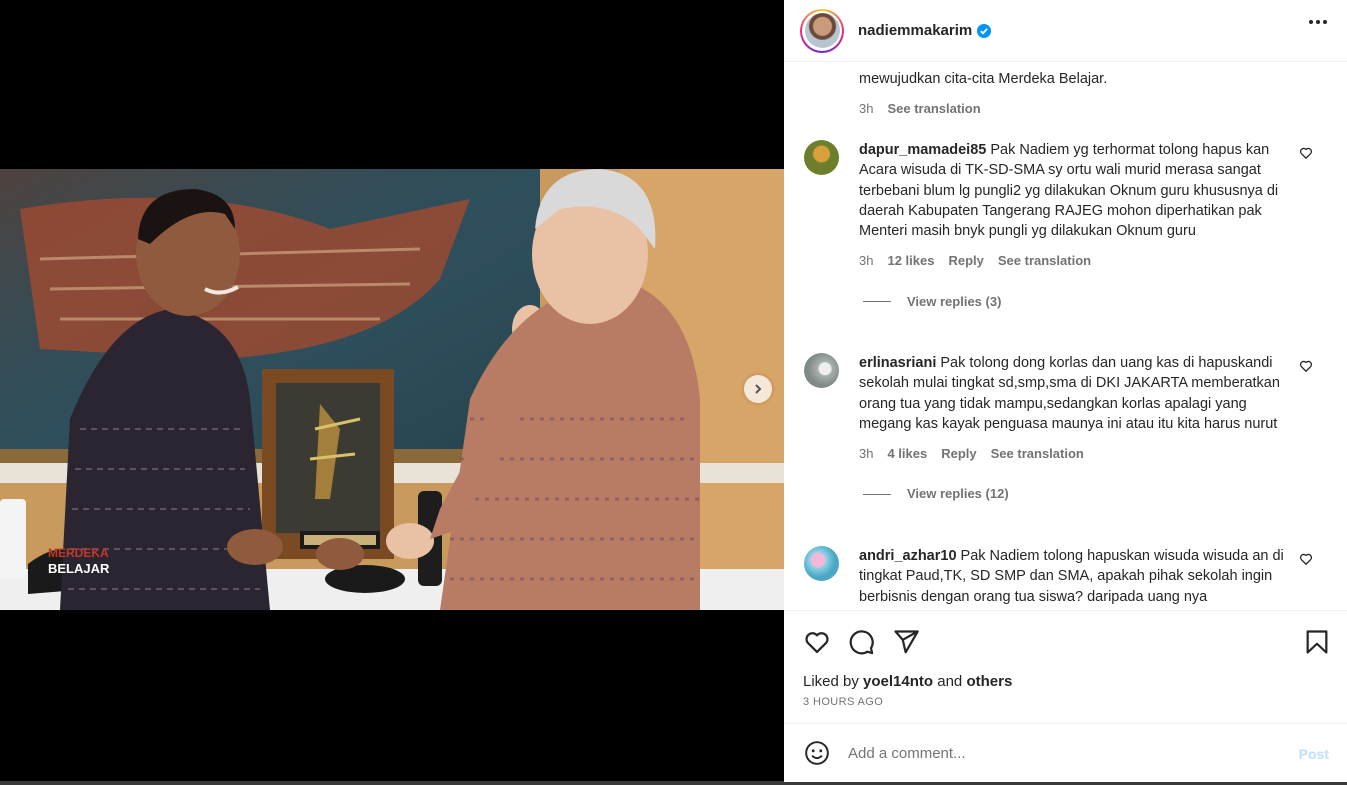 The height and width of the screenshot is (785, 1347). I want to click on post-timestamp: 3 HOURS AGO, so click(843, 702).